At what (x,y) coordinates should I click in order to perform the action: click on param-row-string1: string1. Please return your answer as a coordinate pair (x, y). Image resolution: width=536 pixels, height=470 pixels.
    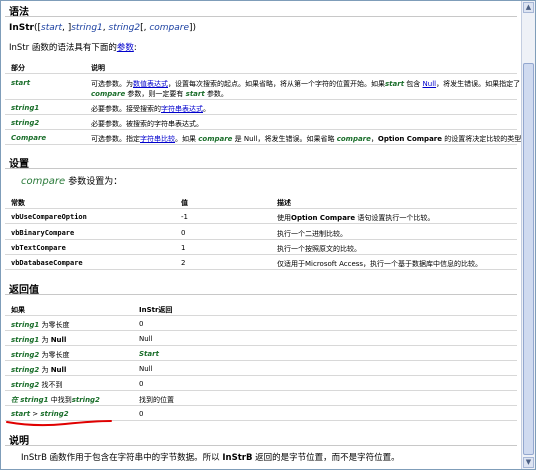
    Looking at the image, I should click on (25, 108).